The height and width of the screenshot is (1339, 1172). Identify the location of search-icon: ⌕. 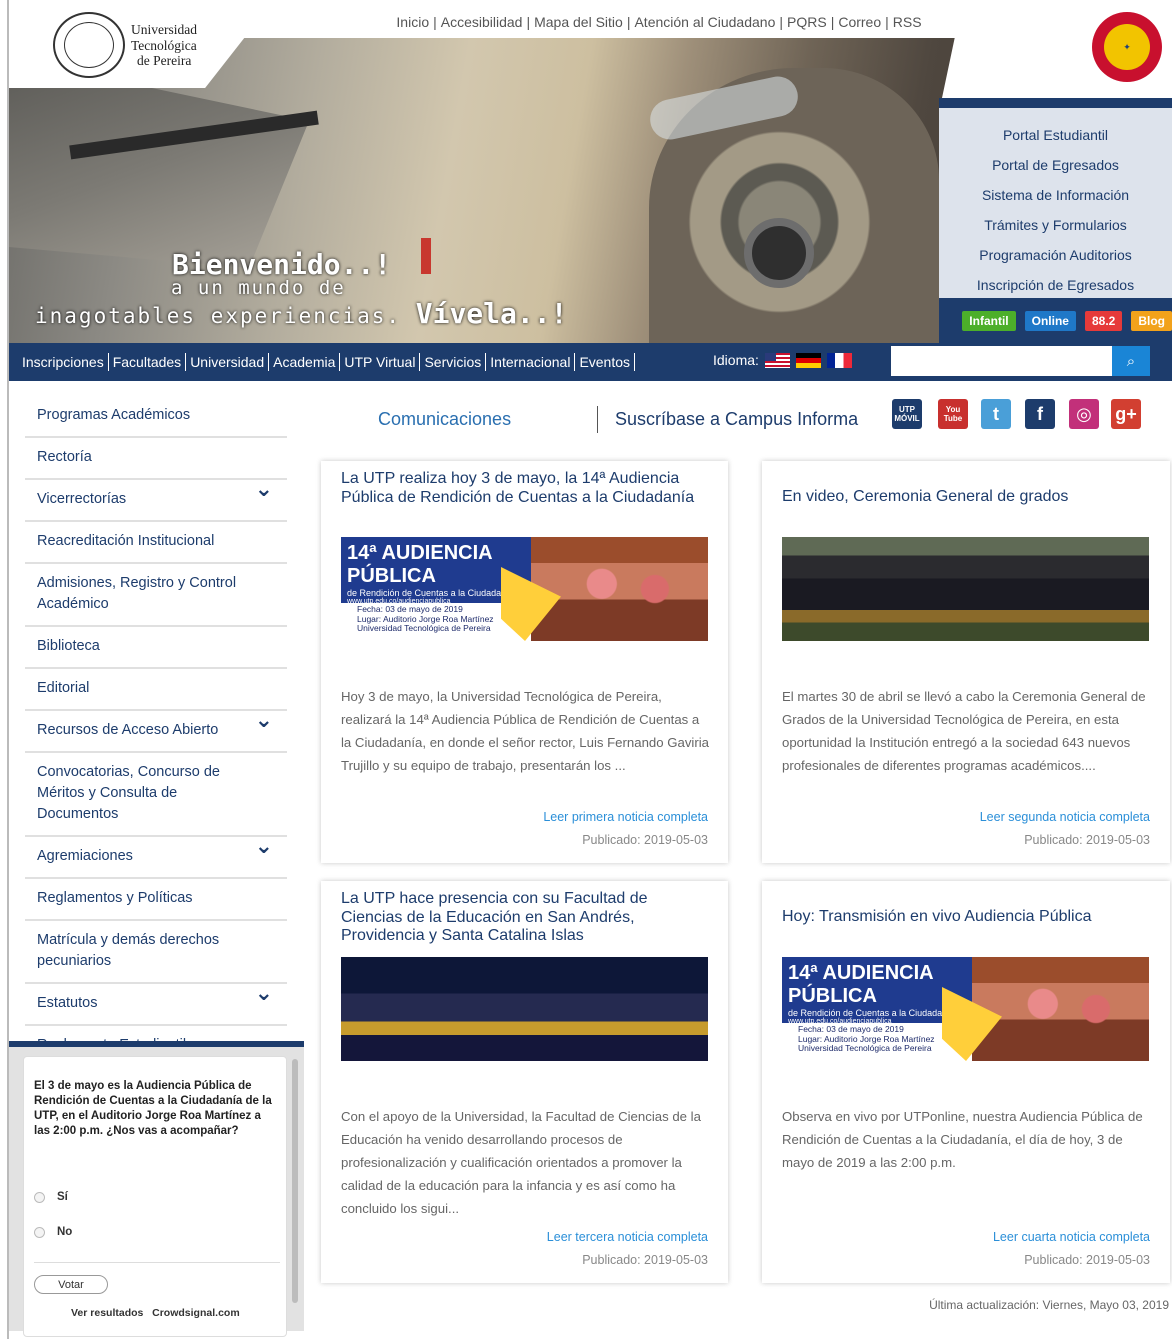
(1131, 361).